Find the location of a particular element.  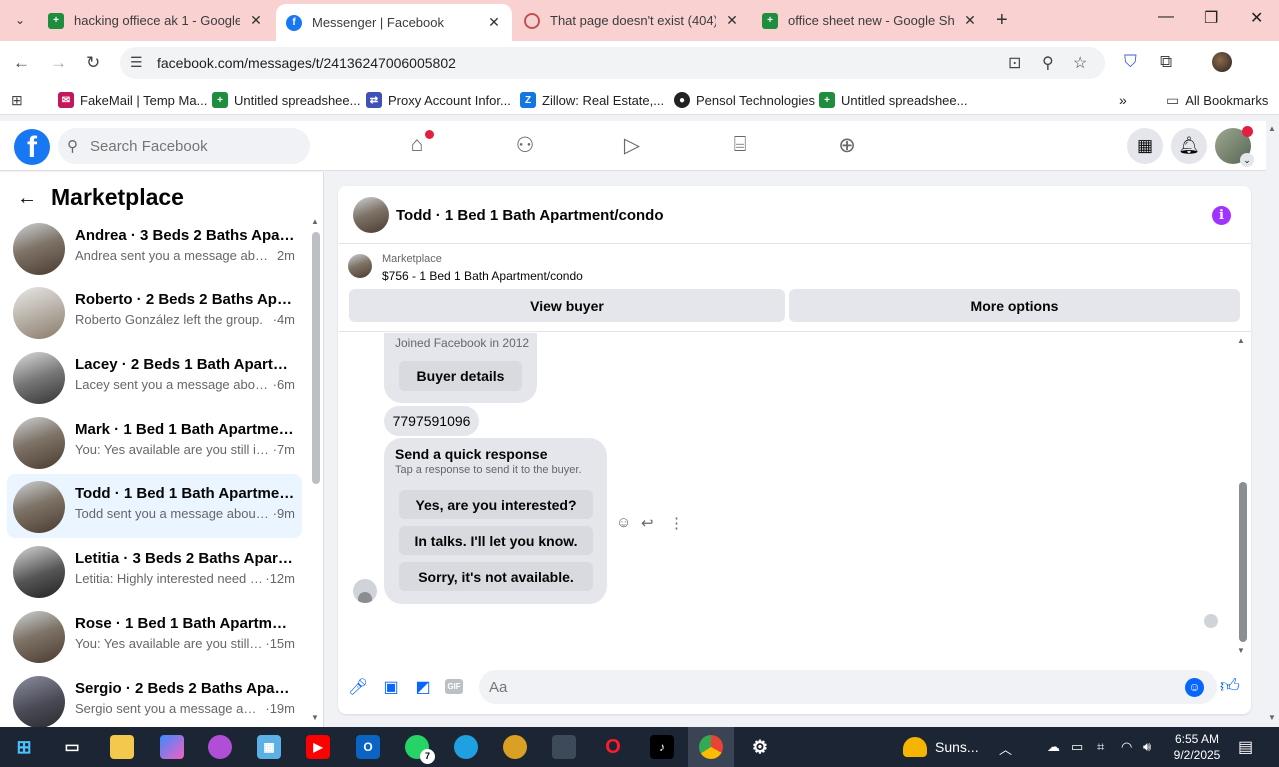

page-scroll-up-icon: ▲ is located at coordinates (1272, 128).